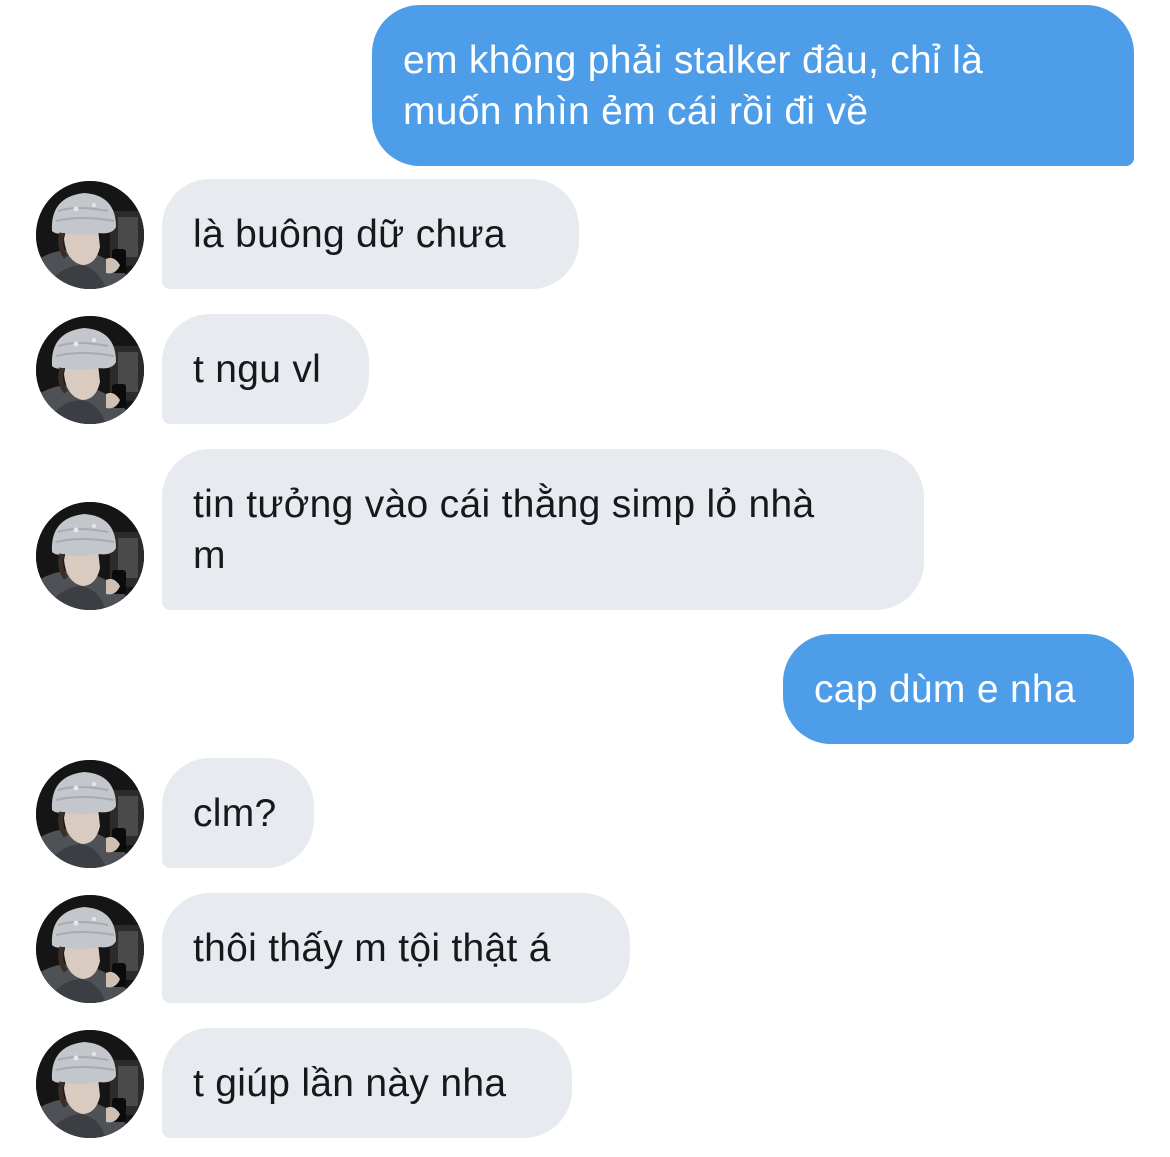 This screenshot has height=1157, width=1170. I want to click on message-bubble-received: thôi thấy m tội thật á, so click(396, 948).